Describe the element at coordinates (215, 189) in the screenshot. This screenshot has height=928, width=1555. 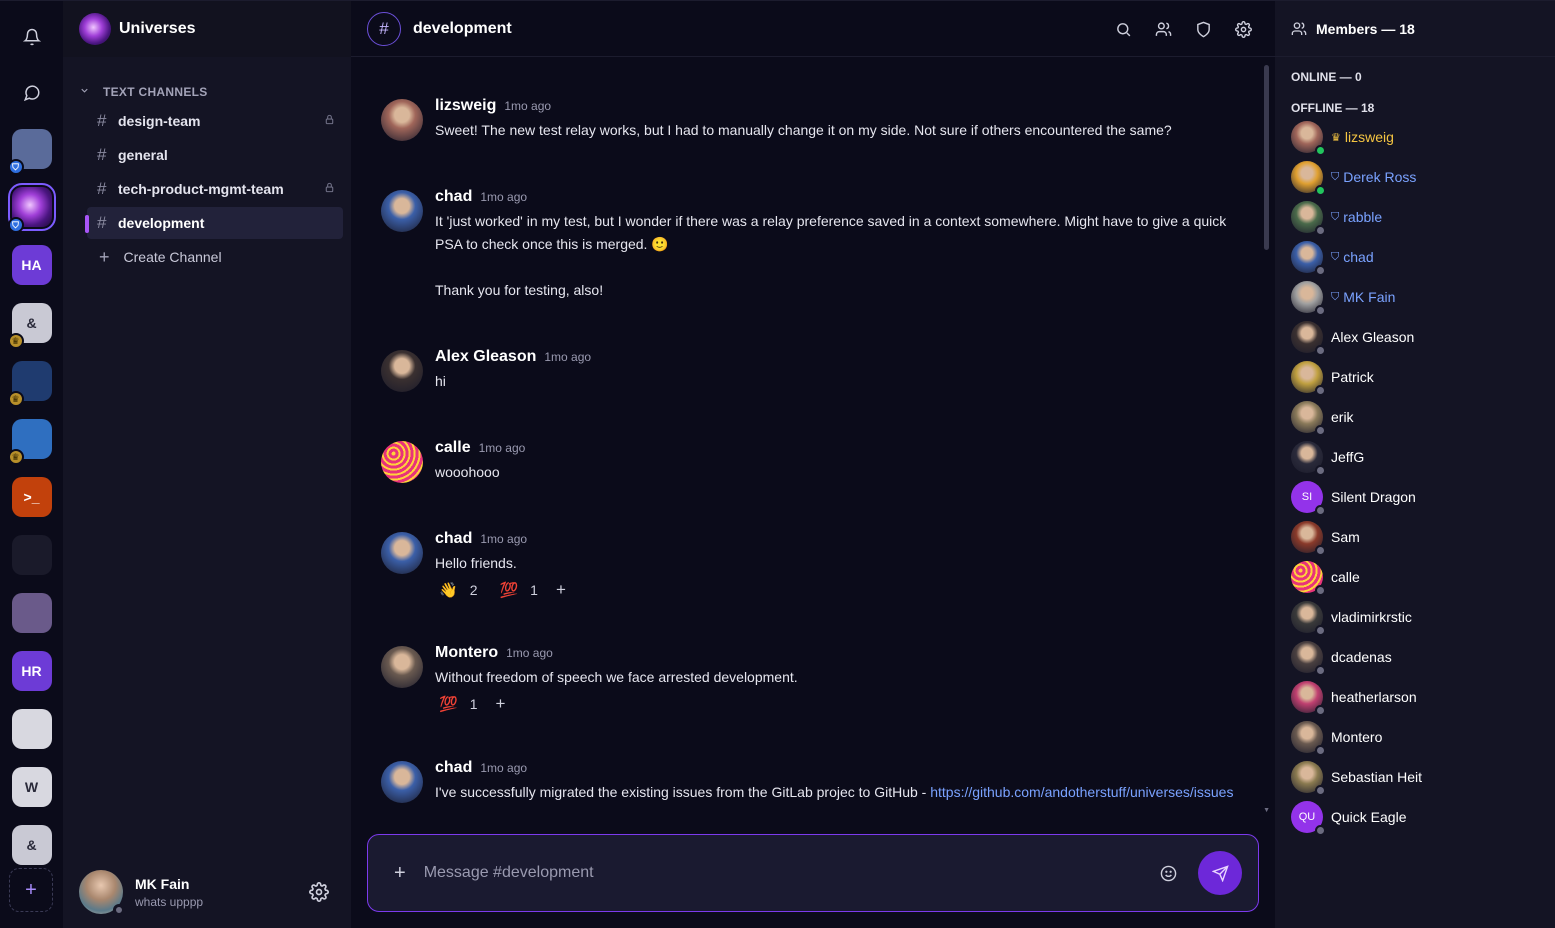
I see `channel-item-tech-product-mgmt-team: # tech-product-mgmt-team` at that location.